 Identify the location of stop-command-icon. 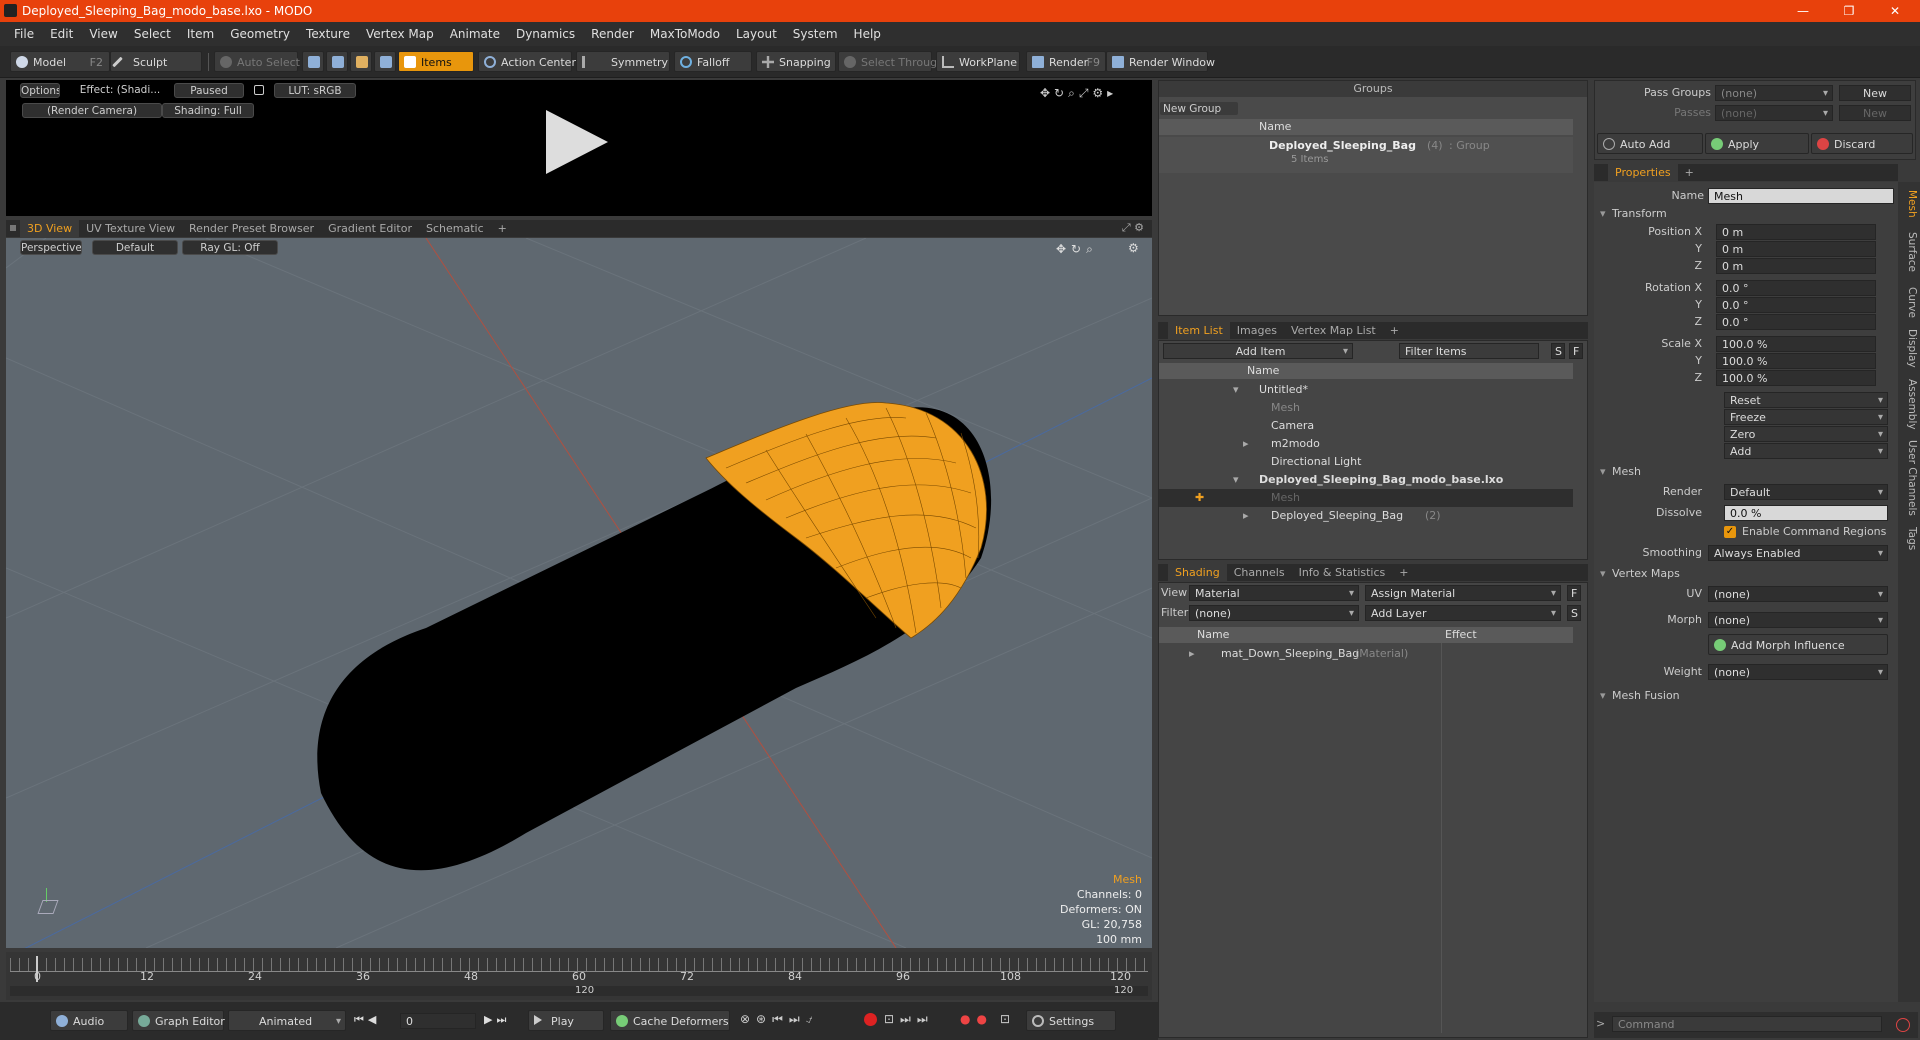
(1903, 1025).